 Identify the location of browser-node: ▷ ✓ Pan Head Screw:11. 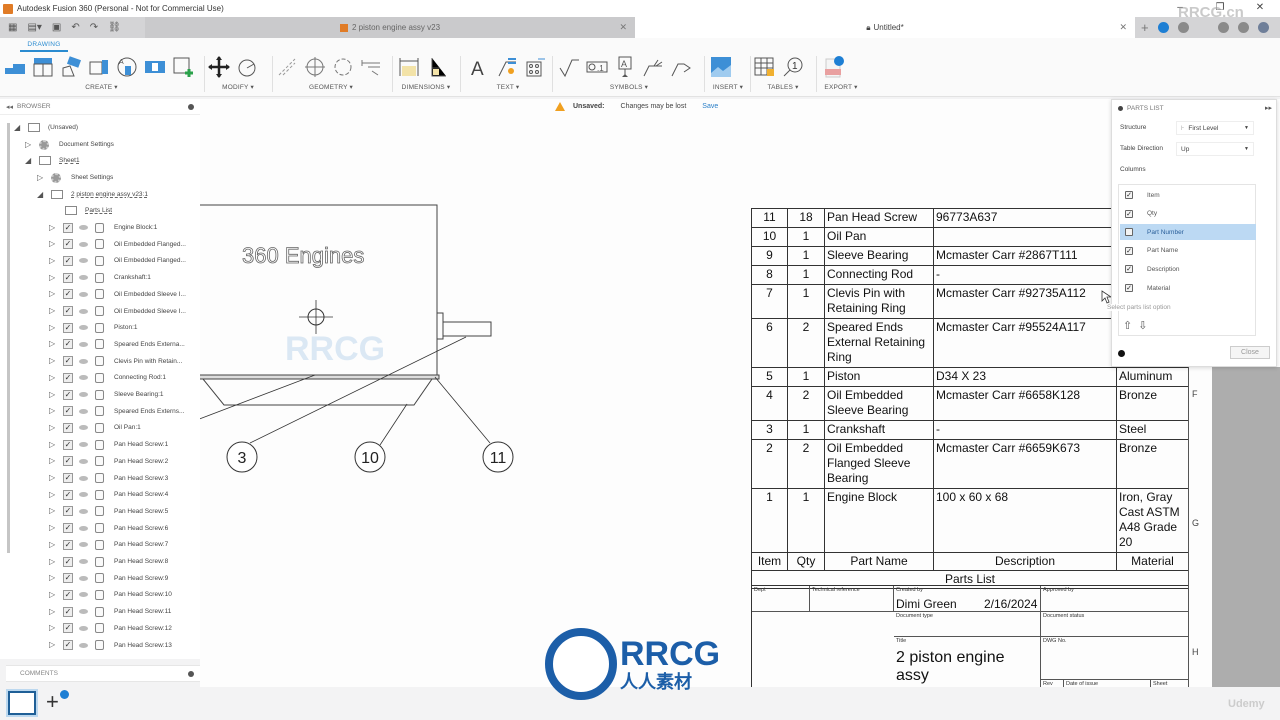
(110, 611).